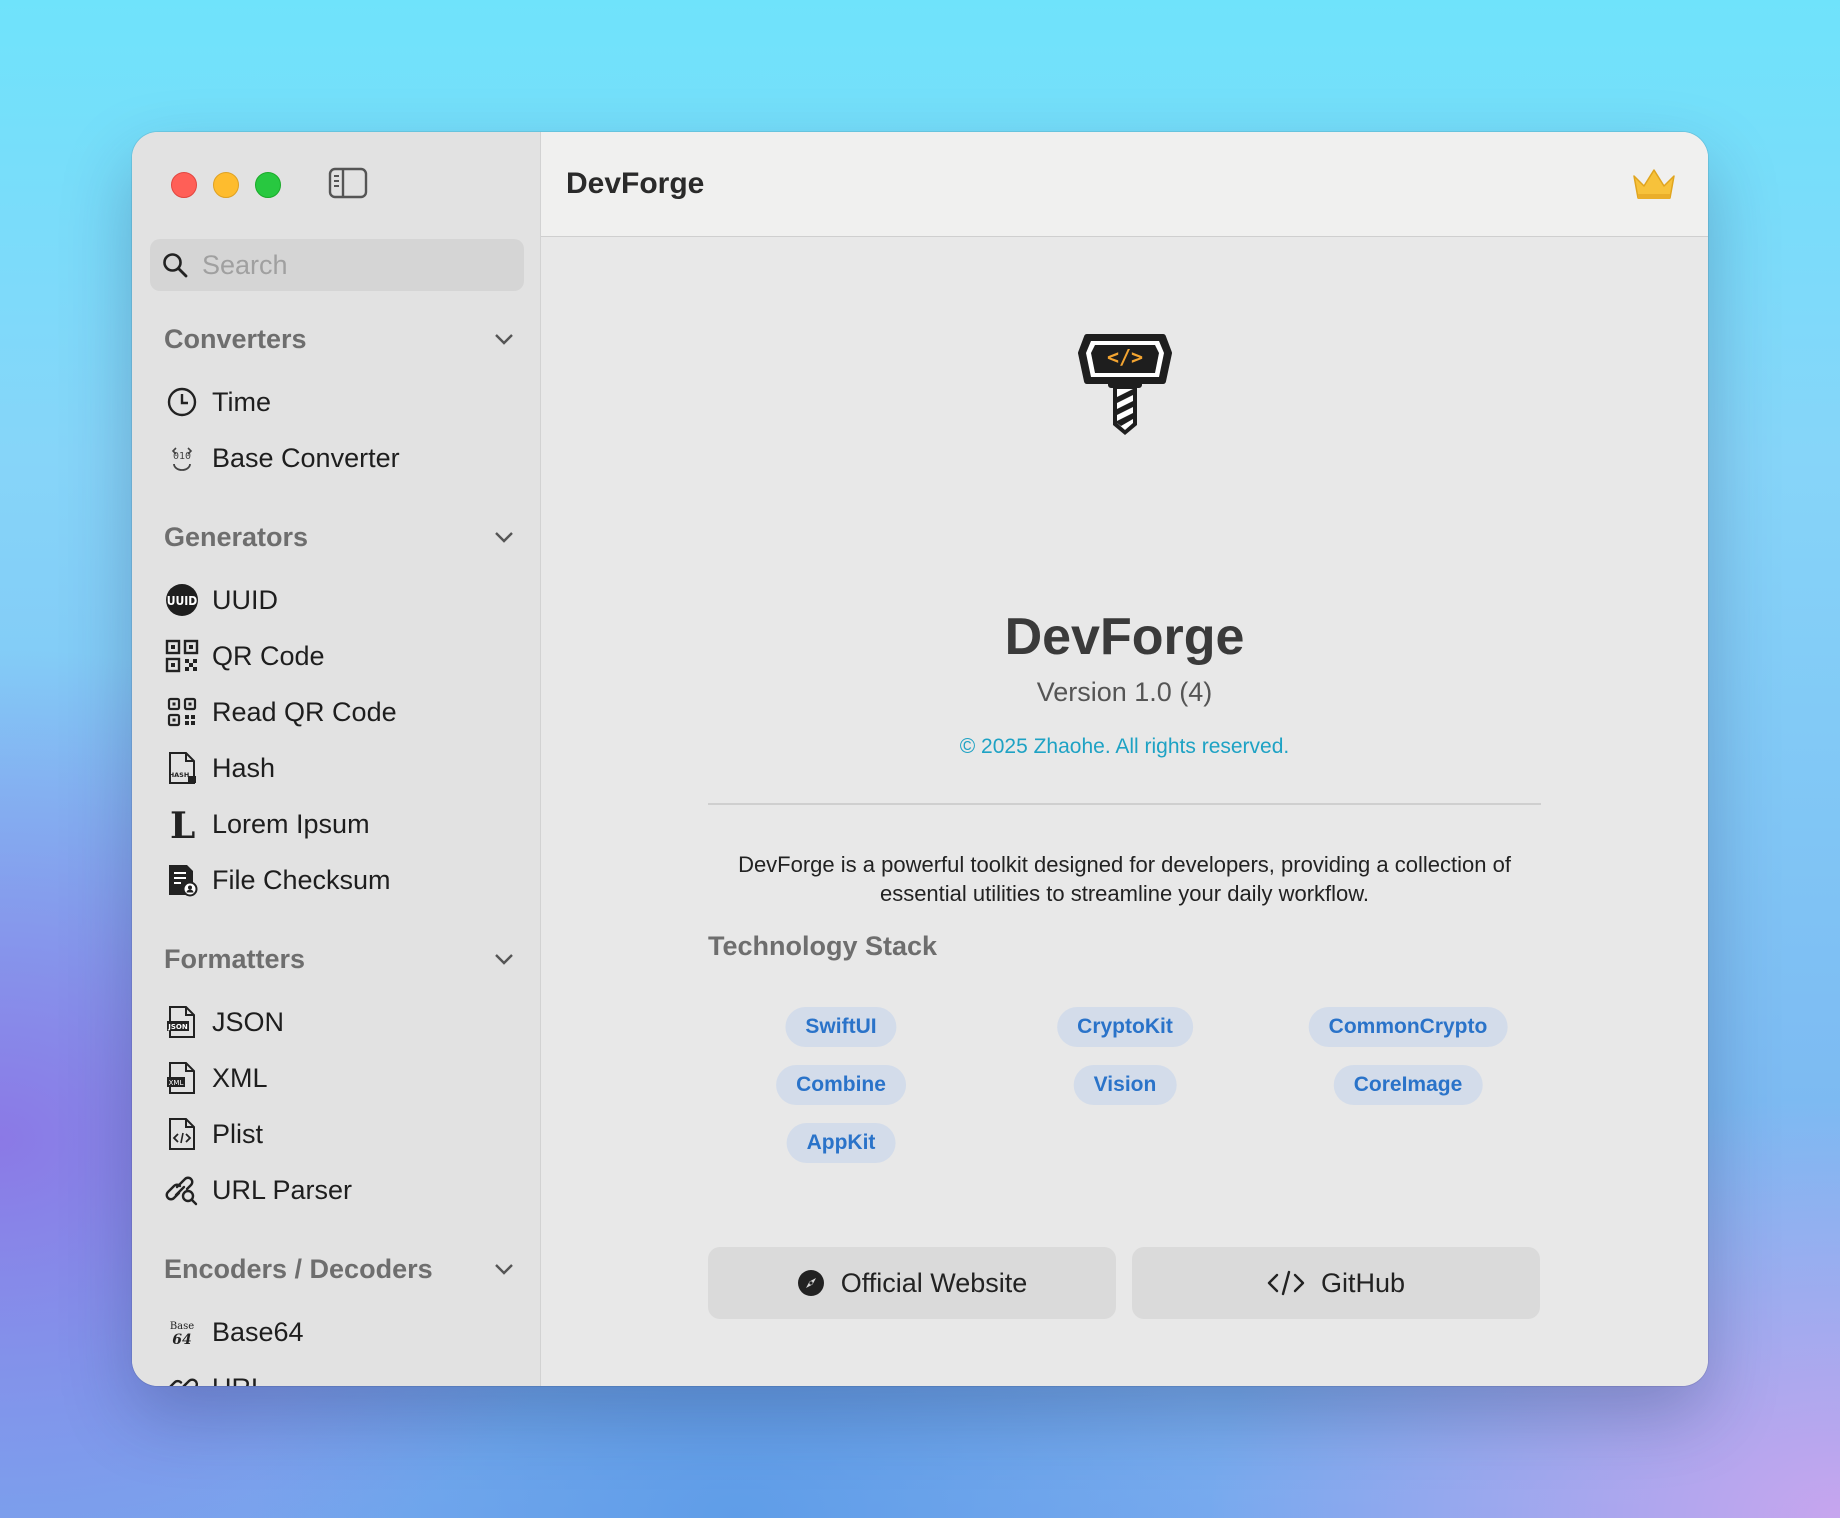 The width and height of the screenshot is (1840, 1518). I want to click on section-label: Encoders / Decoders, so click(298, 1268).